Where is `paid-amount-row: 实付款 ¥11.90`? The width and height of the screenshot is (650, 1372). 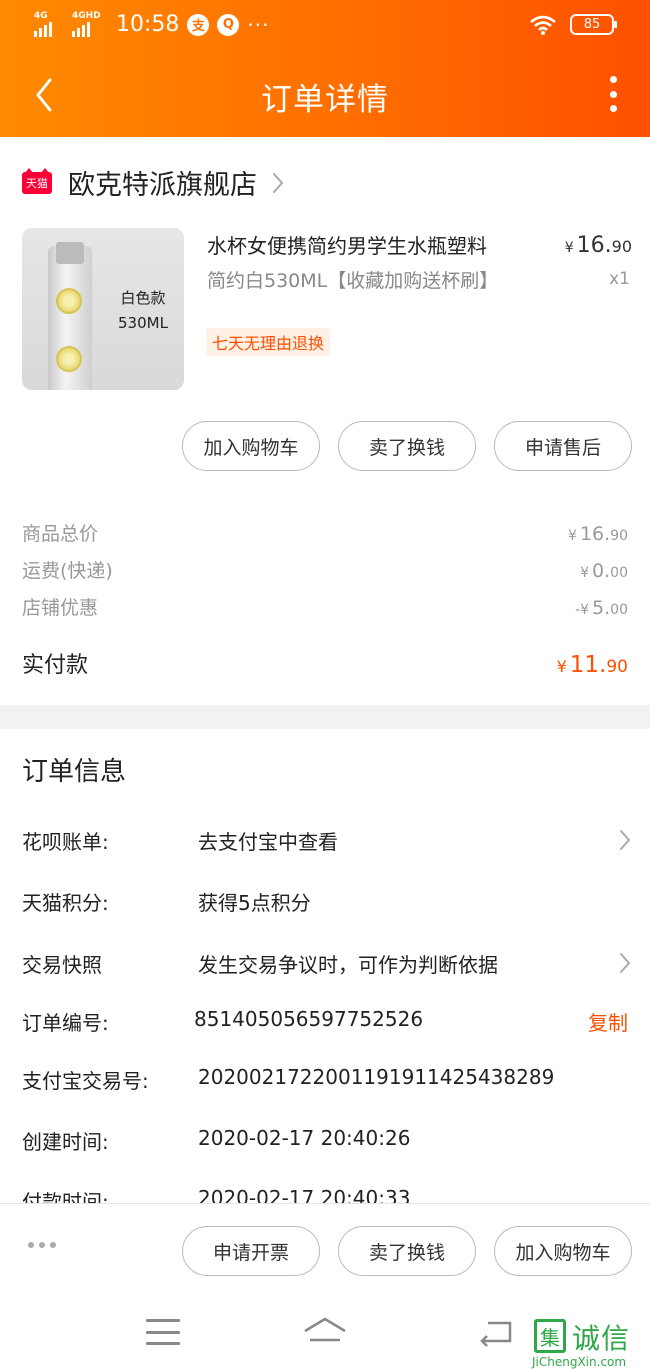 paid-amount-row: 实付款 ¥11.90 is located at coordinates (325, 663).